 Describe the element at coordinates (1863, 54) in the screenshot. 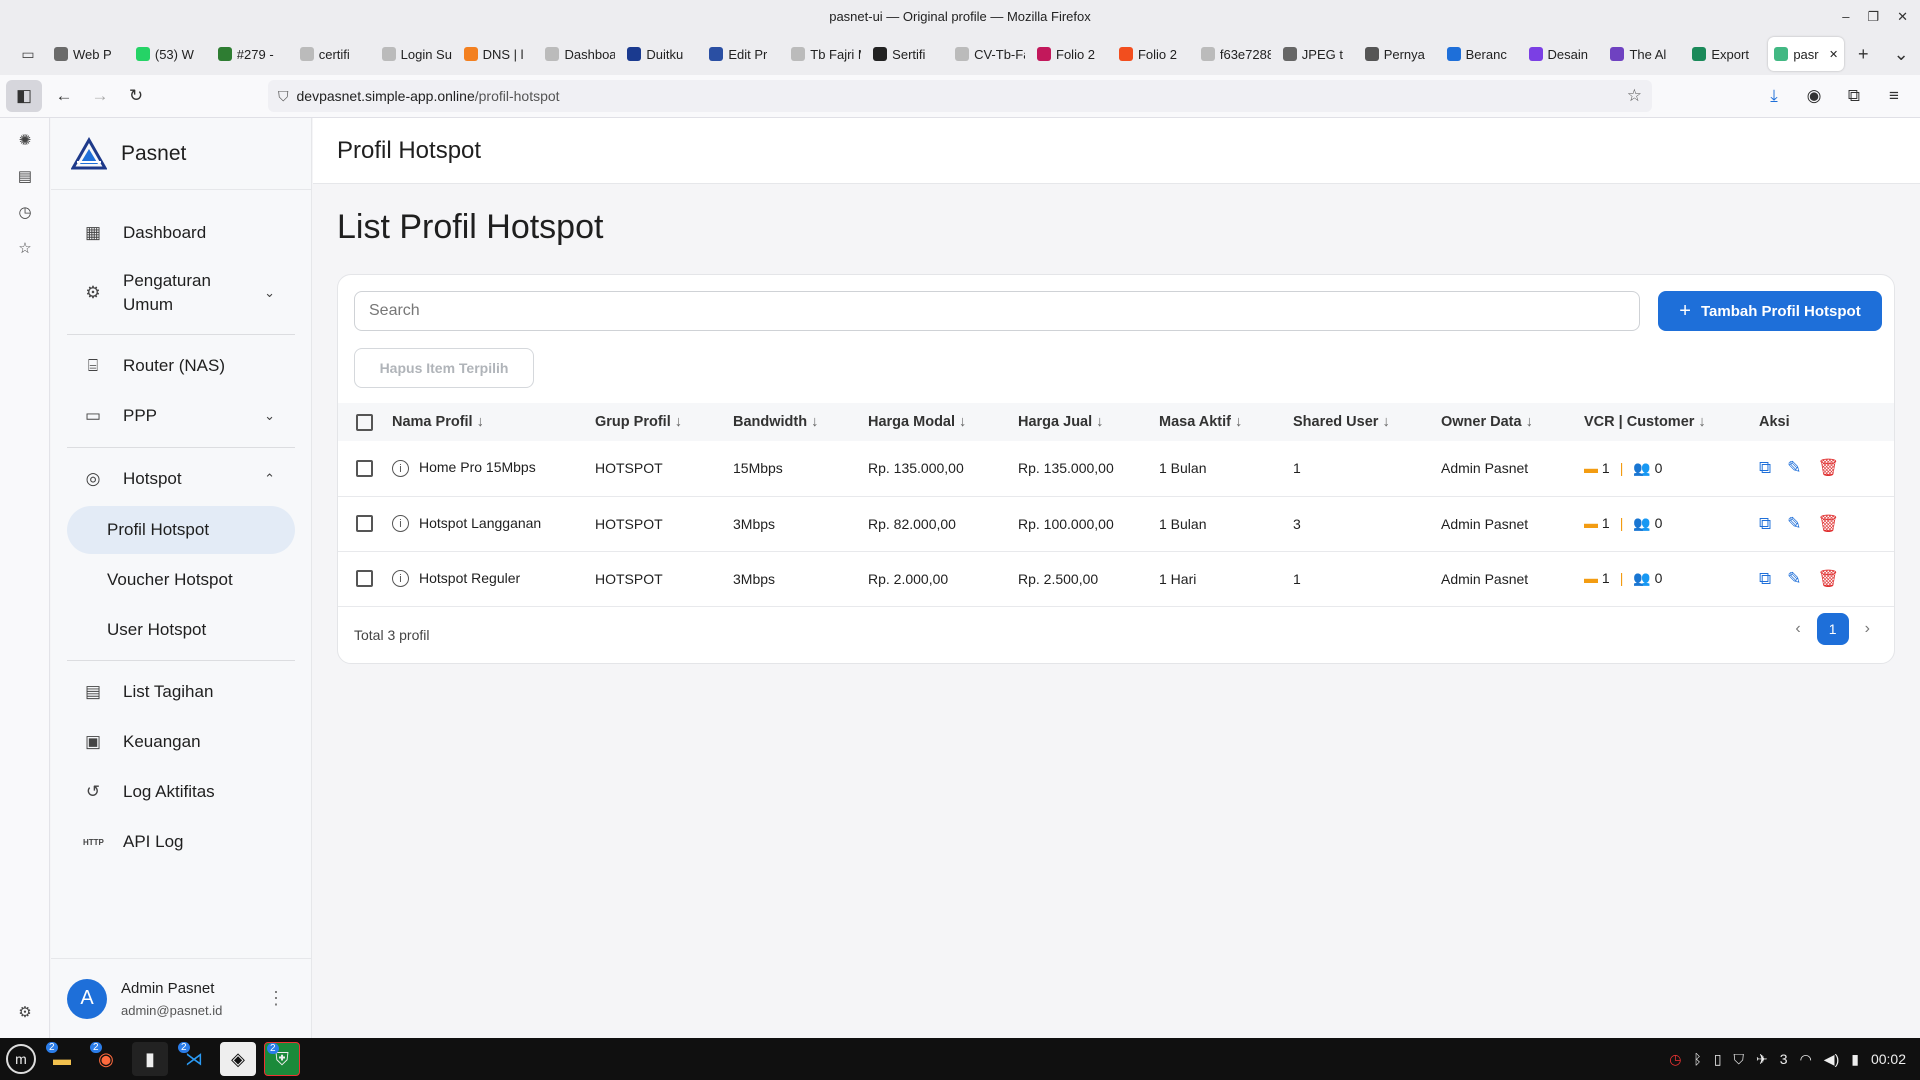

I see `new-tab-icon: +` at that location.